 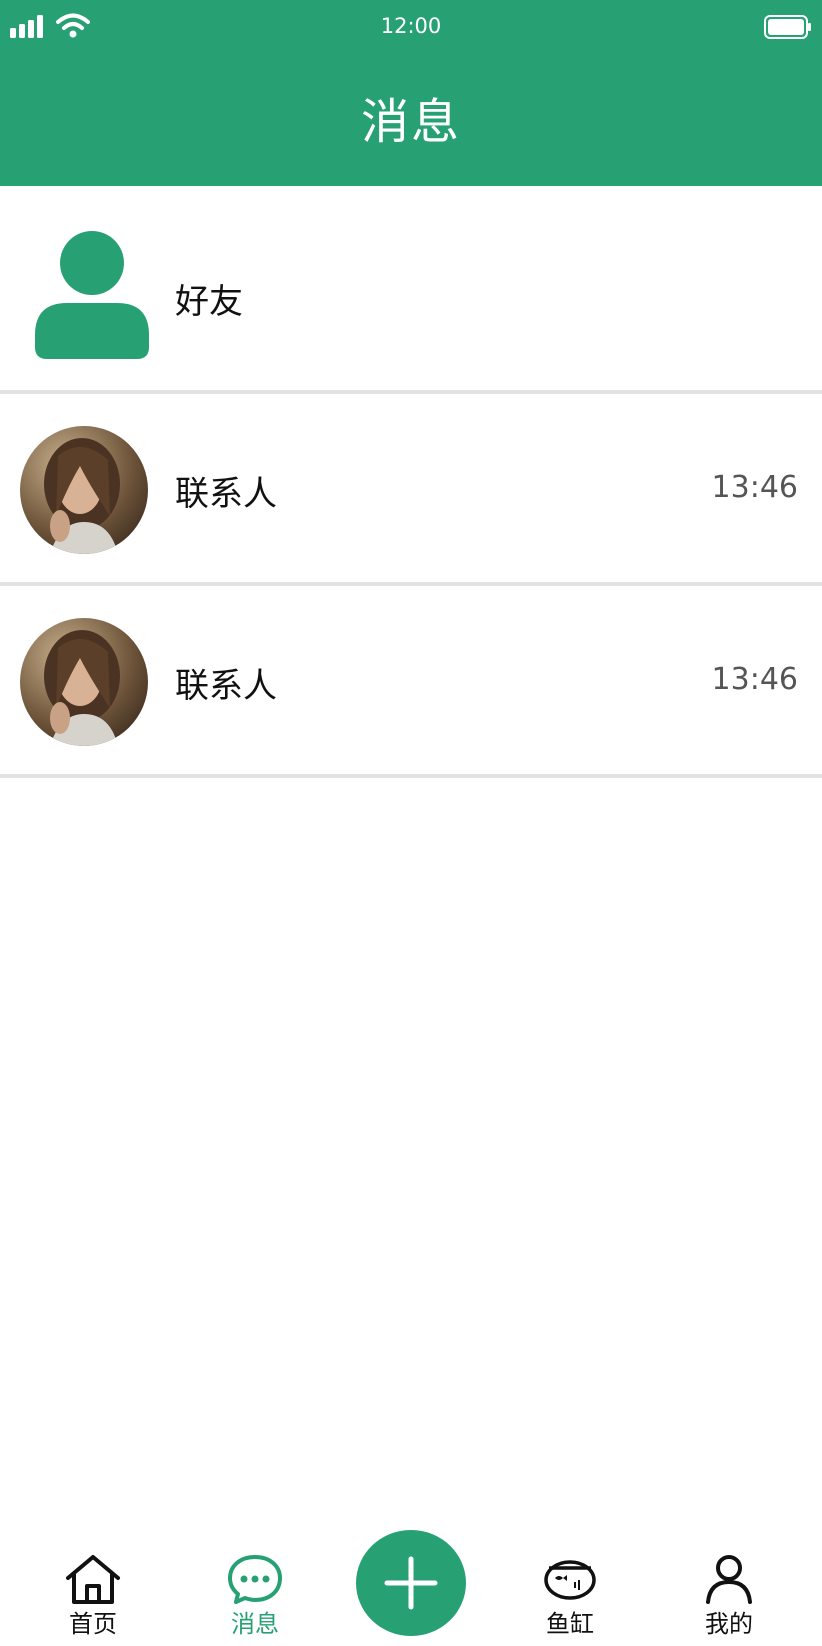 What do you see at coordinates (92, 295) in the screenshot?
I see `person-icon` at bounding box center [92, 295].